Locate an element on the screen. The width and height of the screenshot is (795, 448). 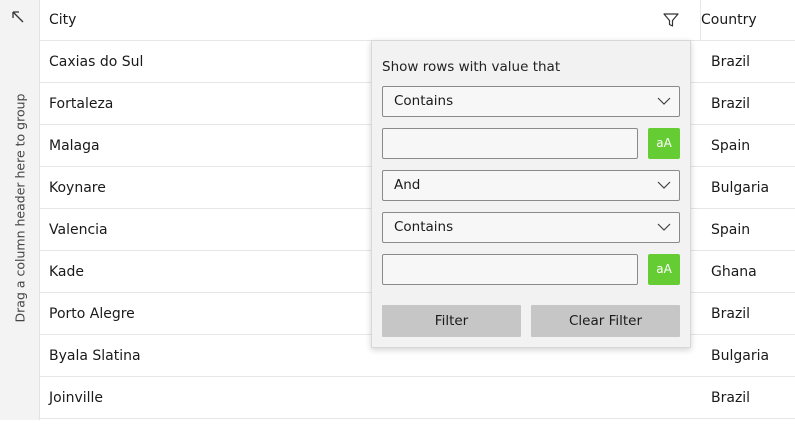
cell-city: Joinville is located at coordinates (76, 398).